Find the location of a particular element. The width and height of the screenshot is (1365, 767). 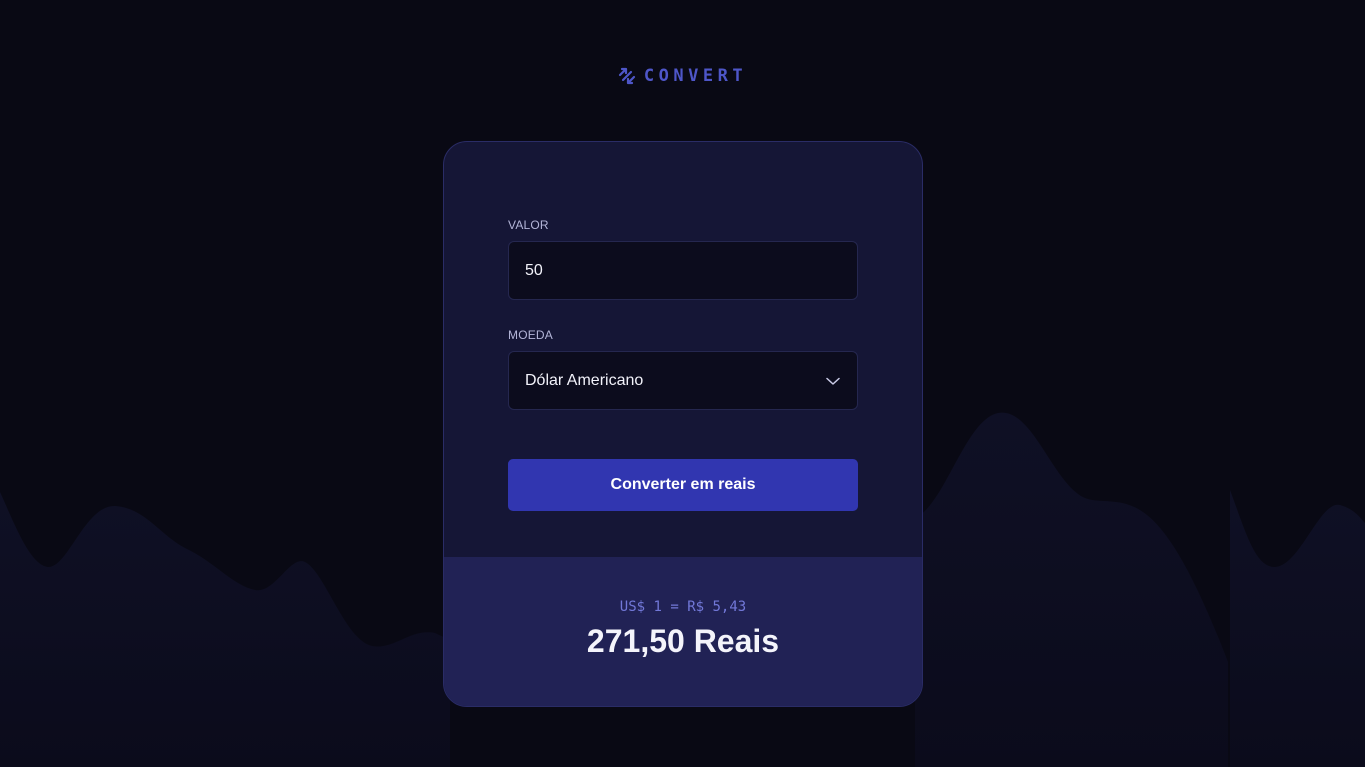

currency-label: MOEDA is located at coordinates (531, 335).